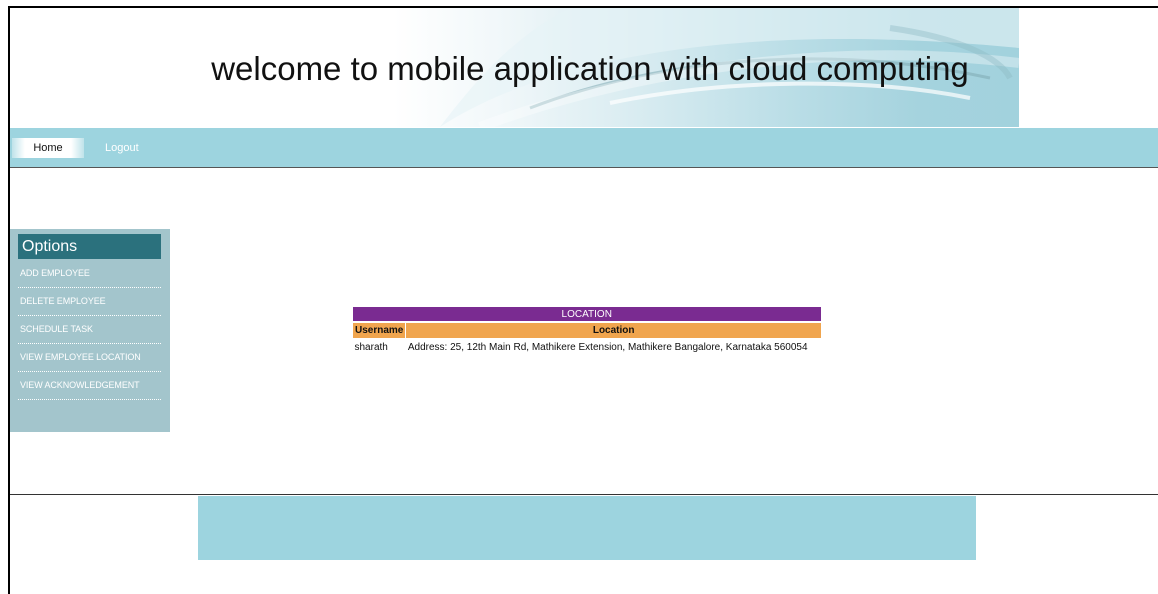  I want to click on nav-logout-link: Logout, so click(122, 148).